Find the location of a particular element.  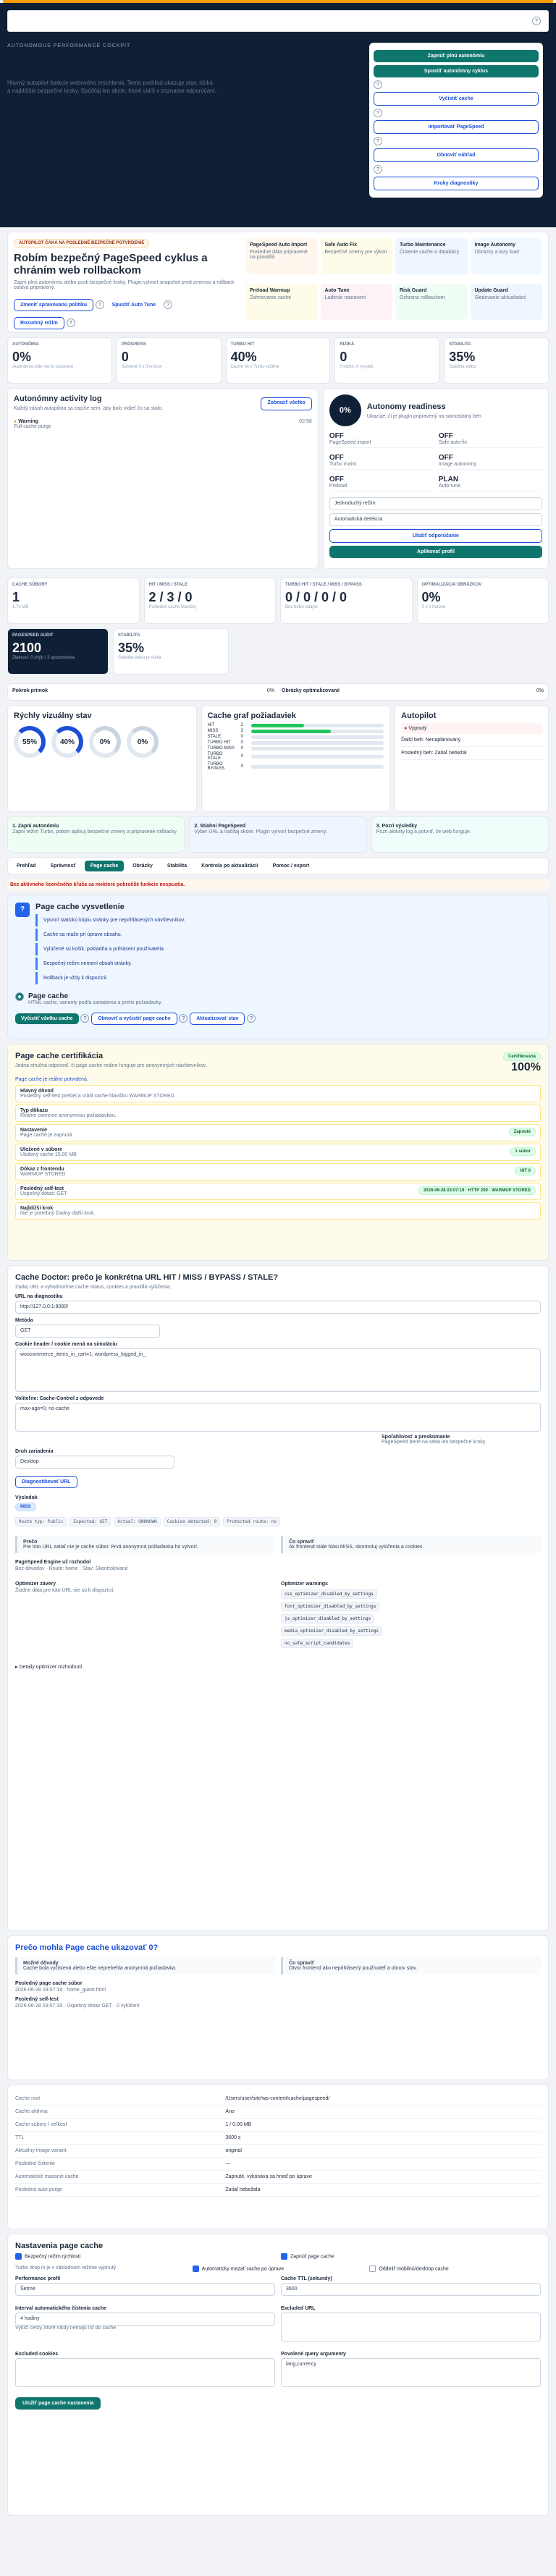

status-ring: 0% is located at coordinates (143, 742).